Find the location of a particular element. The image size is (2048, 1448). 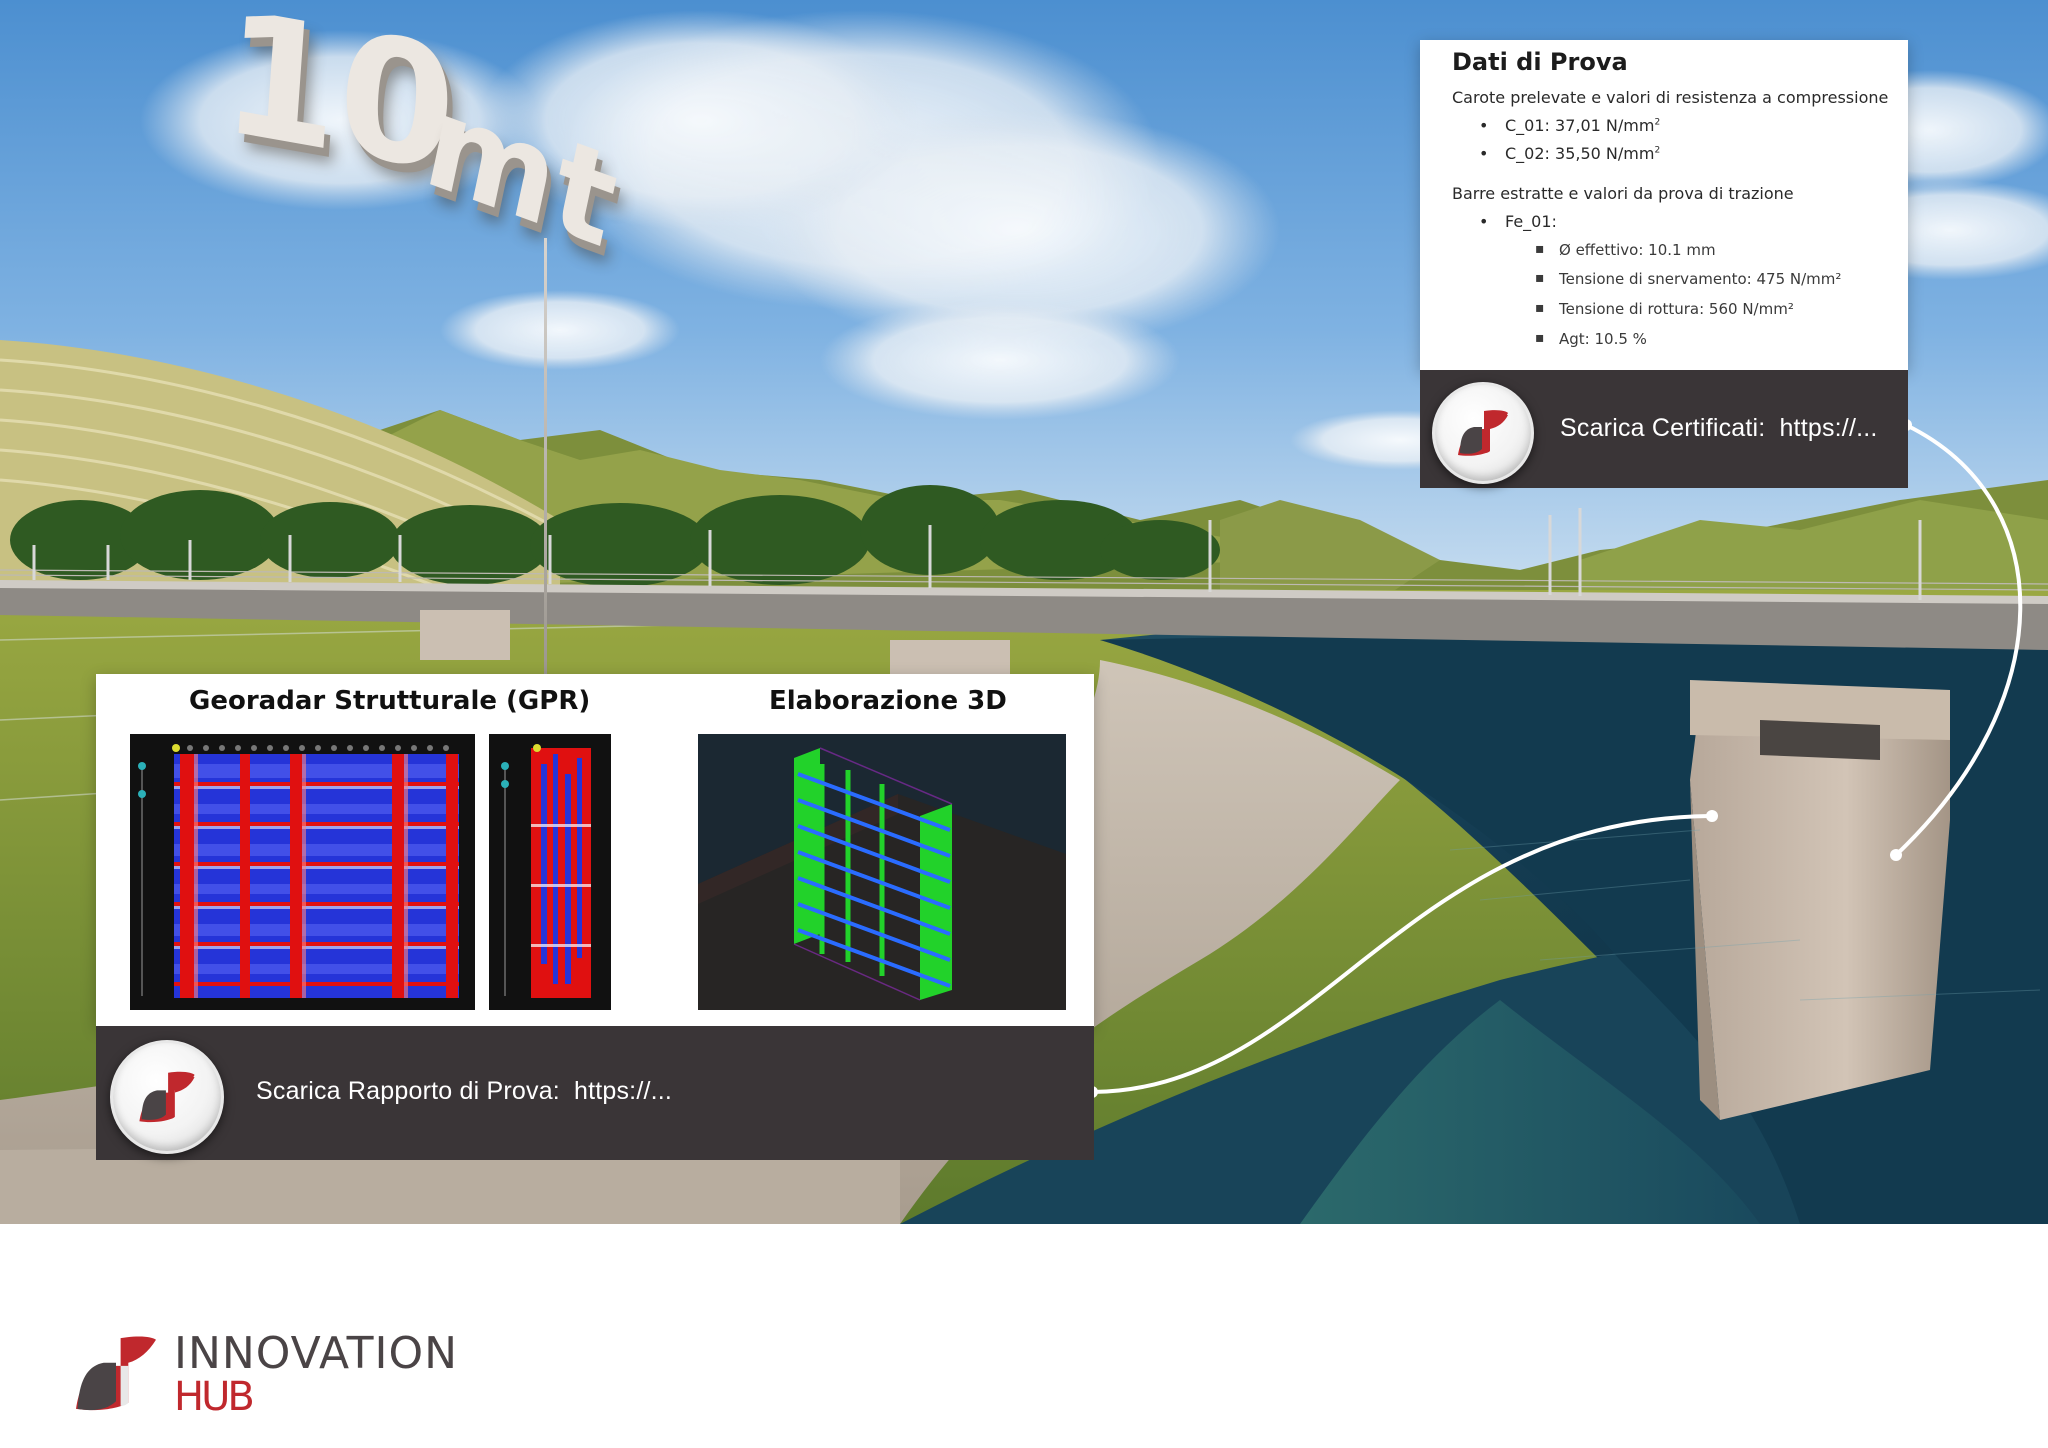

barra-value: Agt: 10.5 % is located at coordinates (1591, 339).